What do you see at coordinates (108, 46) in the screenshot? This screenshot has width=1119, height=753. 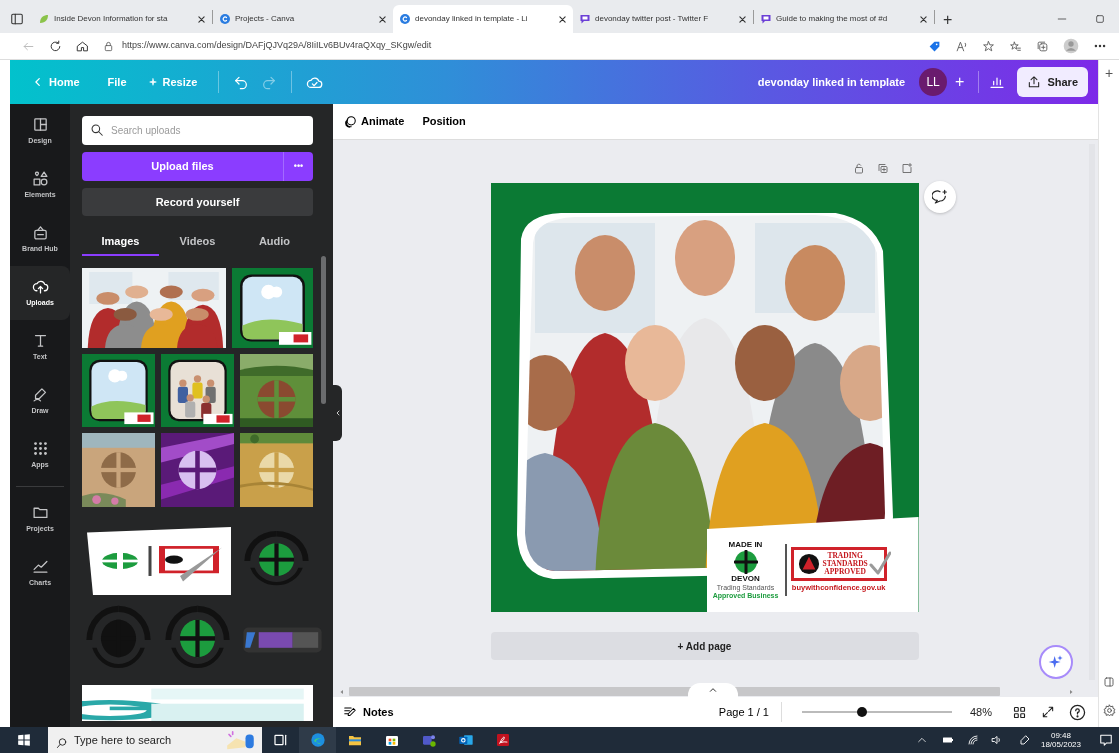 I see `lock-icon` at bounding box center [108, 46].